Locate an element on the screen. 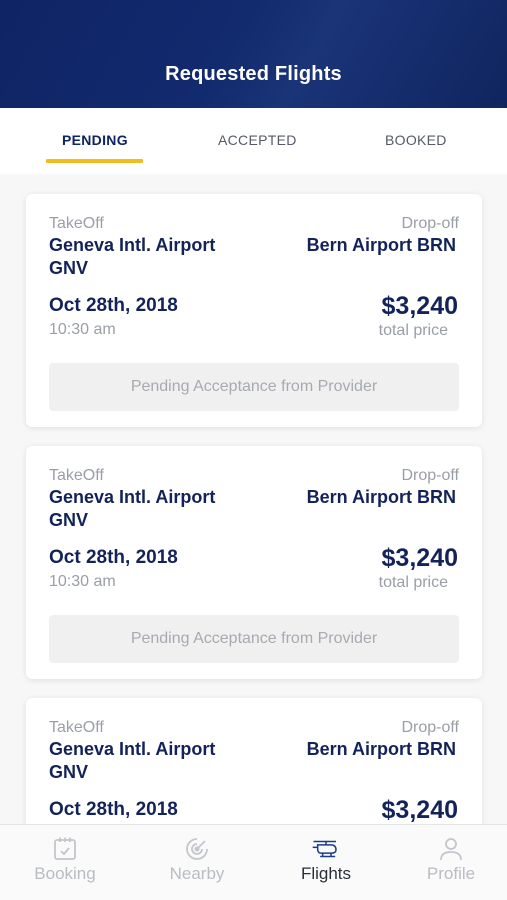  helicopter-icon is located at coordinates (326, 849).